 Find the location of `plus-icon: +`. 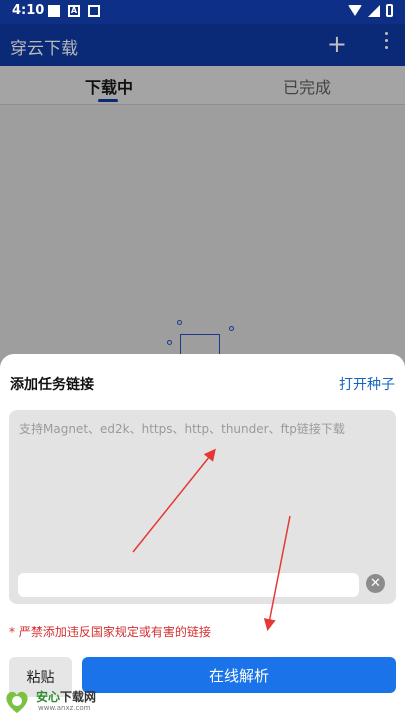

plus-icon: + is located at coordinates (337, 44).